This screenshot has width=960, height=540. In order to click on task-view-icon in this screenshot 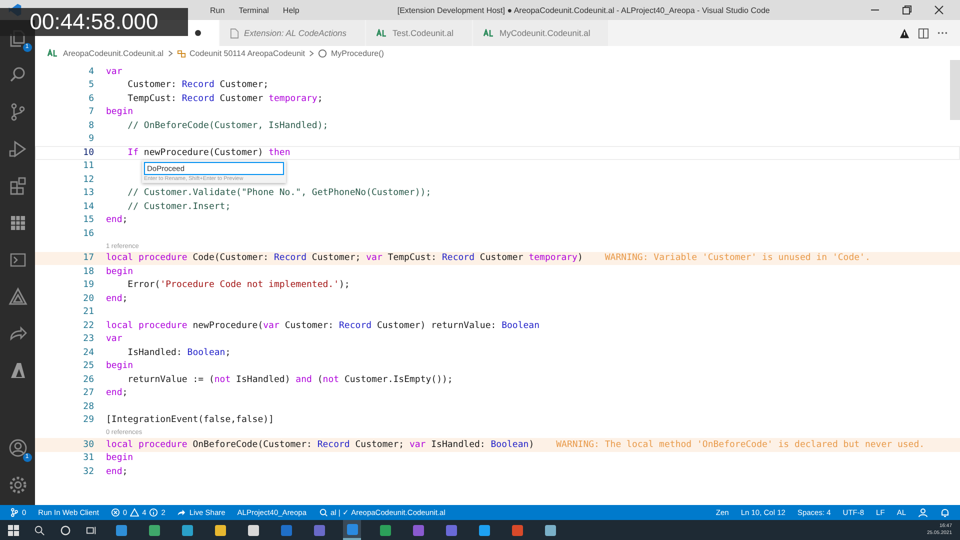, I will do `click(91, 530)`.